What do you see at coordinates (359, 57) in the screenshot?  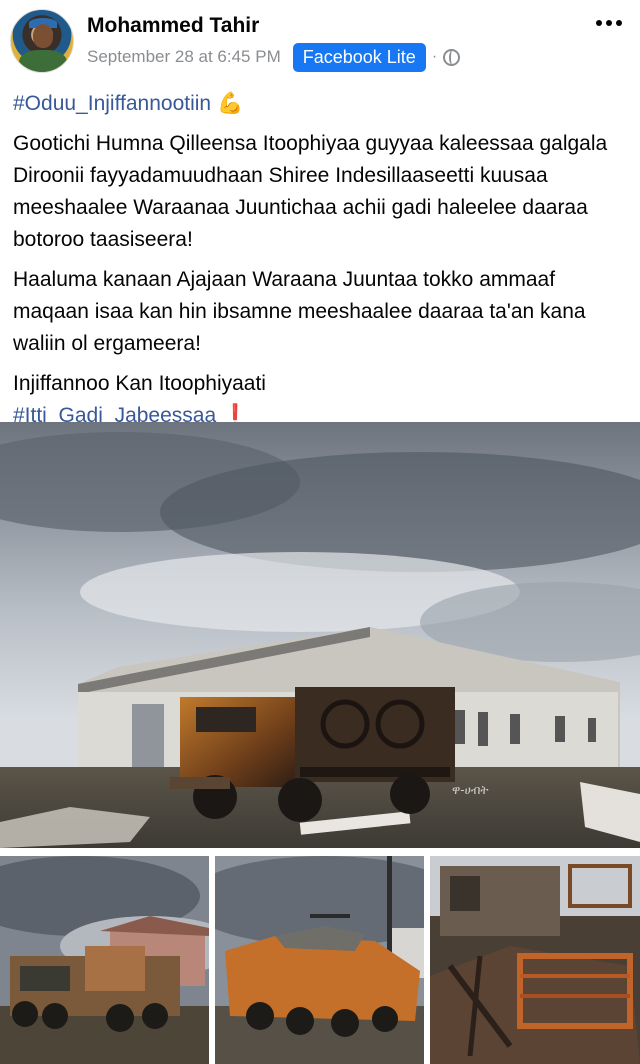 I see `app-badge: Facebook Lite` at bounding box center [359, 57].